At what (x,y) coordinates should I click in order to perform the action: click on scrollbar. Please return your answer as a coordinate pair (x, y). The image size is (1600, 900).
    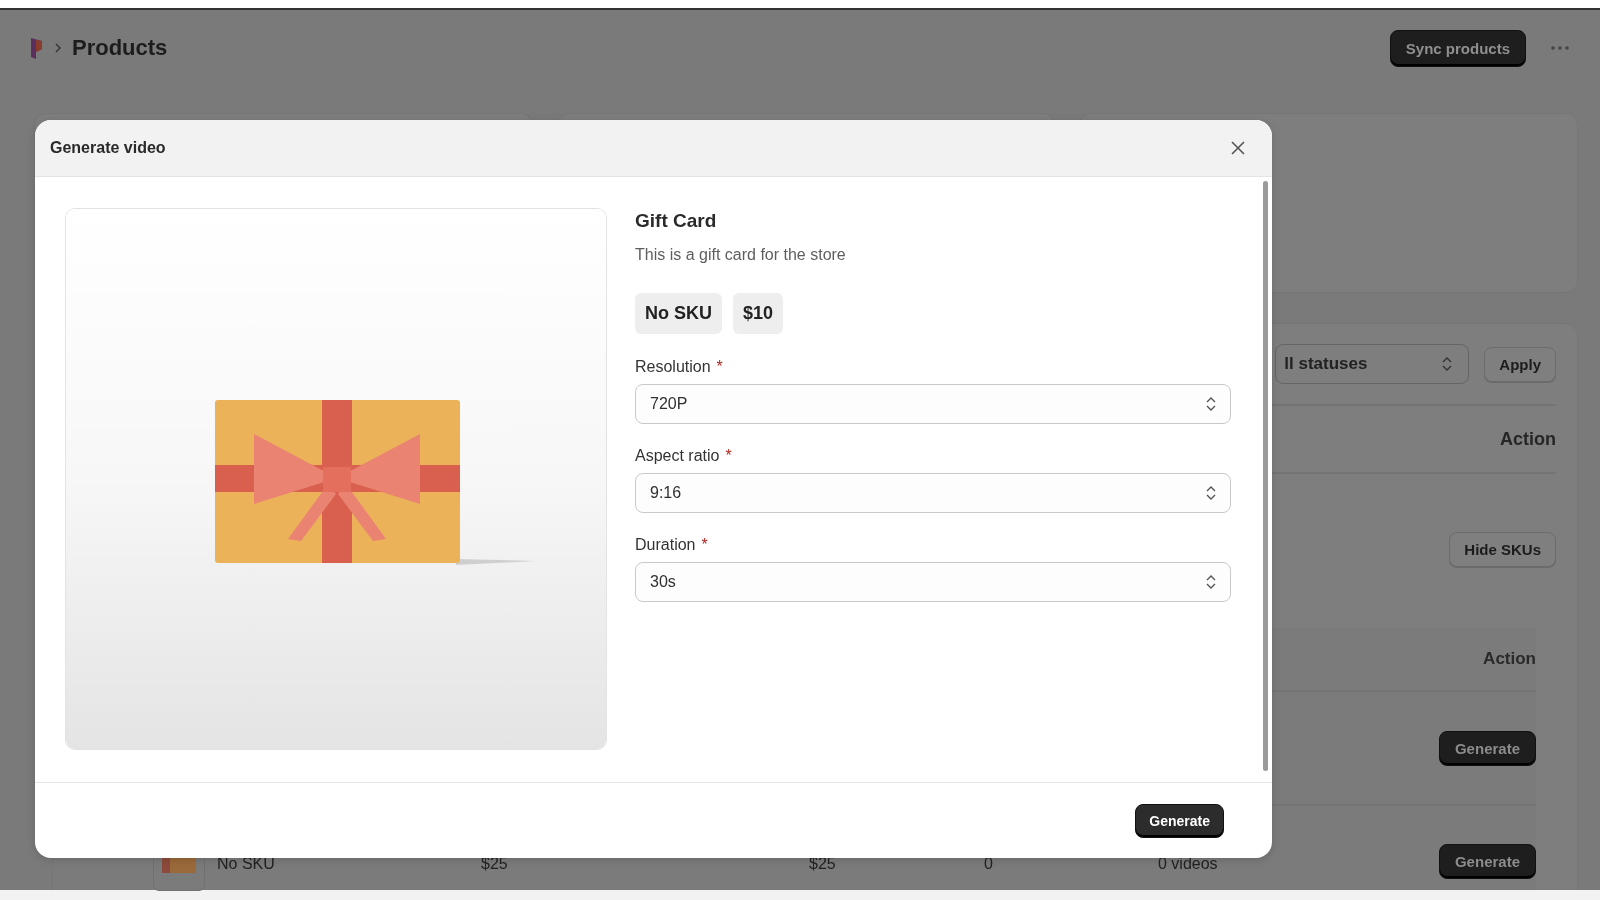
    Looking at the image, I should click on (1265, 476).